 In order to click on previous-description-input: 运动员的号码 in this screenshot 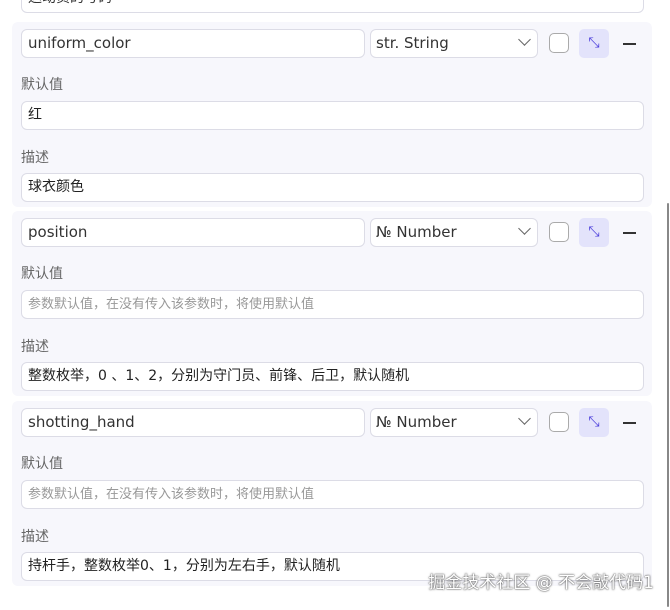, I will do `click(332, 6)`.